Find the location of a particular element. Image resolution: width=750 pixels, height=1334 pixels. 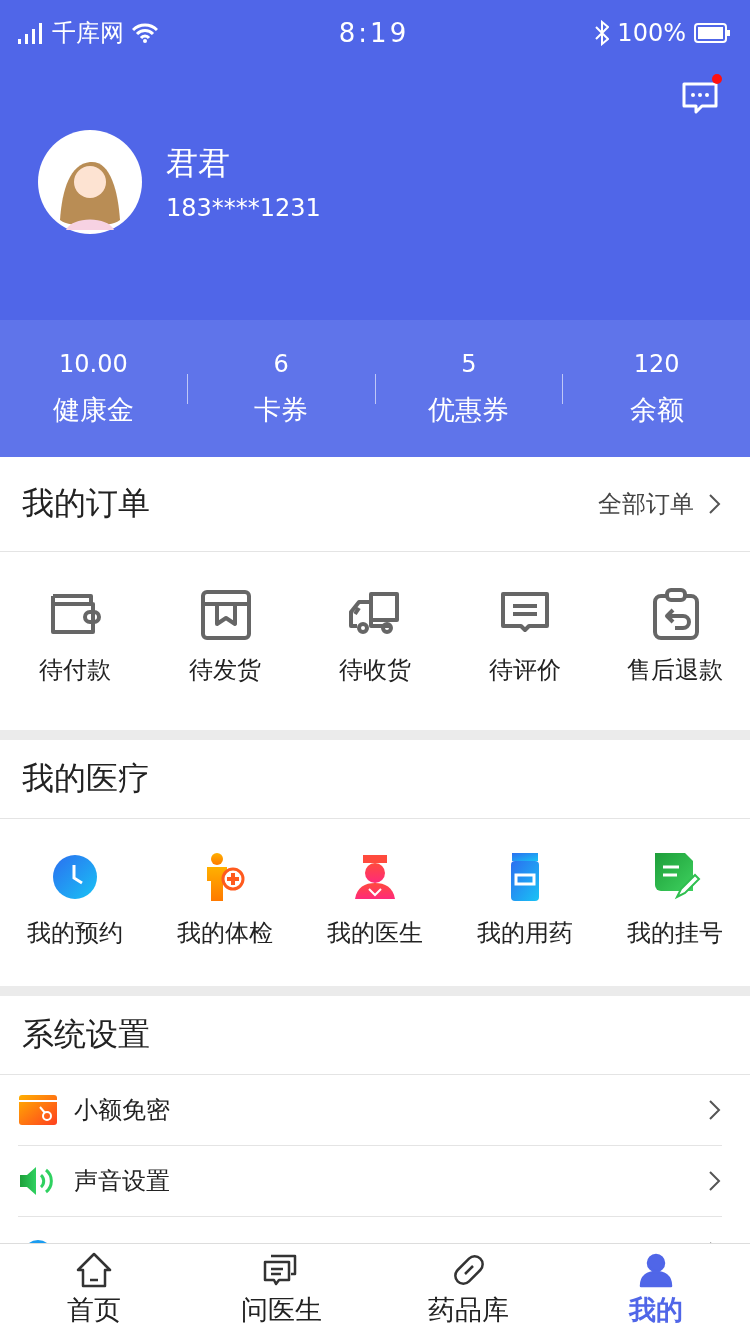

order-status-item: 待付款 is located at coordinates (75, 636).